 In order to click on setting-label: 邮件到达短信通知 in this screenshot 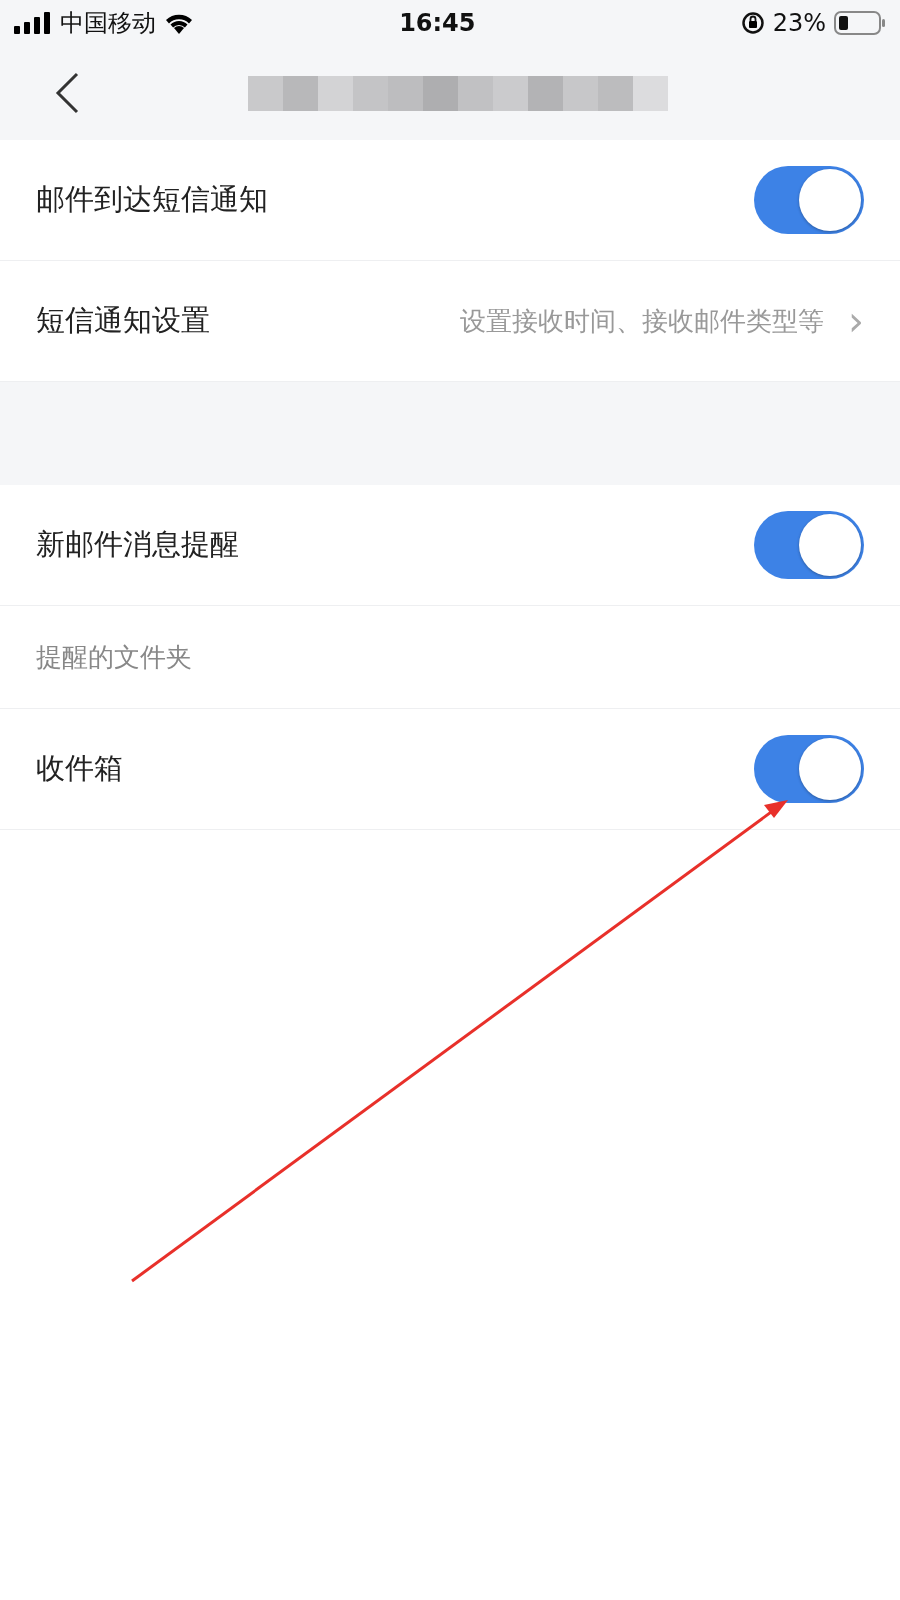, I will do `click(152, 200)`.